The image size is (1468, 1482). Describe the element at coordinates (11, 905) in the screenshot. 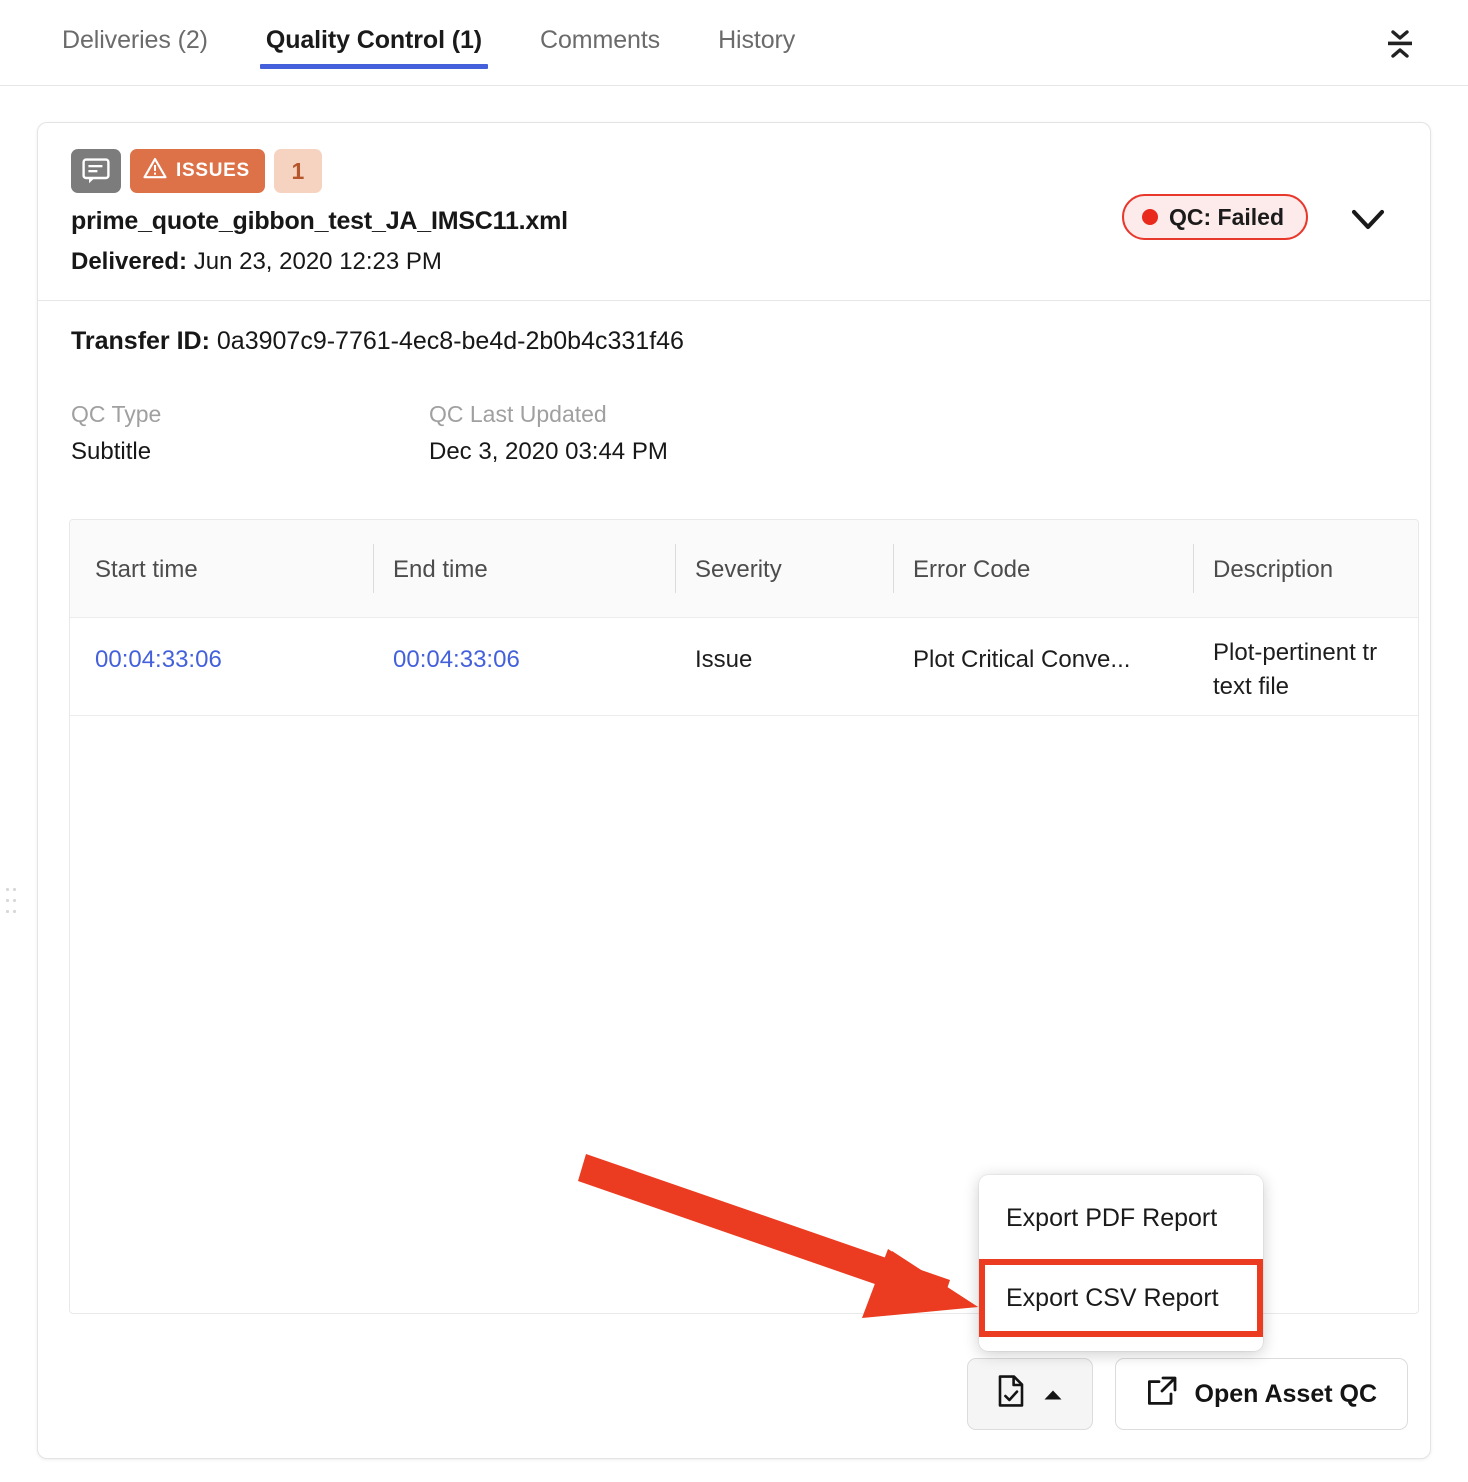

I see `panel-resize-handle` at that location.